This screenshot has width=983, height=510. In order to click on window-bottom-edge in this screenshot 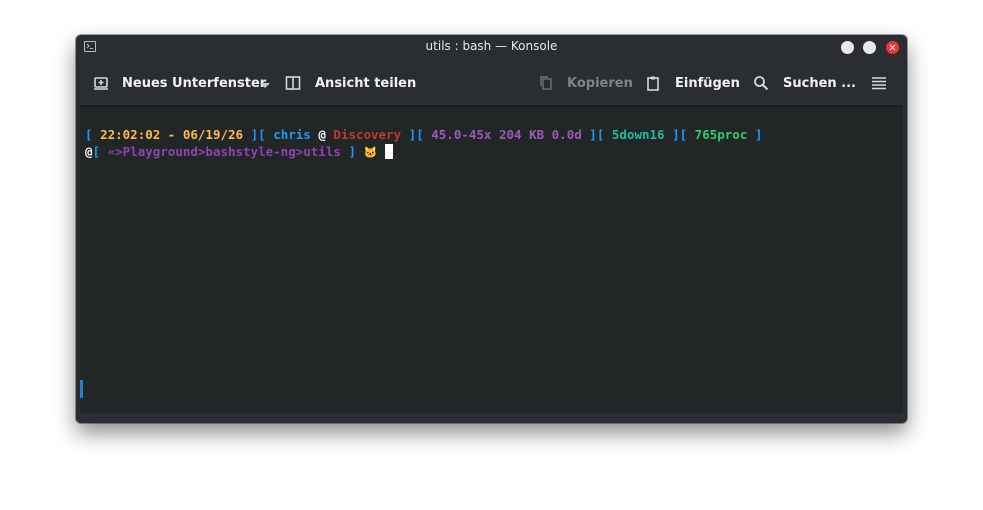, I will do `click(491, 418)`.